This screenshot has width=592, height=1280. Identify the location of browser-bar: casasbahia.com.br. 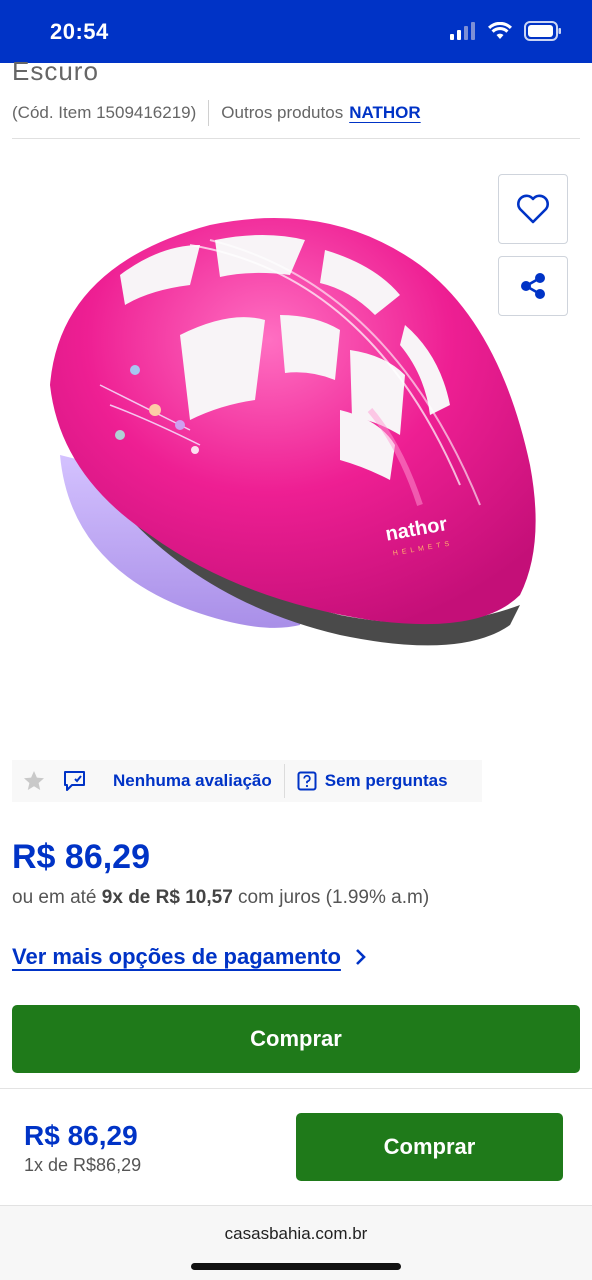
(296, 1242).